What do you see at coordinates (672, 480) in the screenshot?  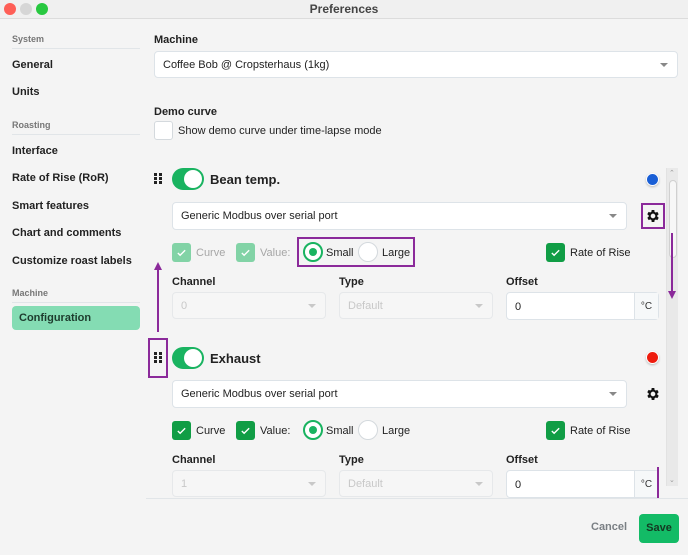 I see `scroll-down-icon: ⌄` at bounding box center [672, 480].